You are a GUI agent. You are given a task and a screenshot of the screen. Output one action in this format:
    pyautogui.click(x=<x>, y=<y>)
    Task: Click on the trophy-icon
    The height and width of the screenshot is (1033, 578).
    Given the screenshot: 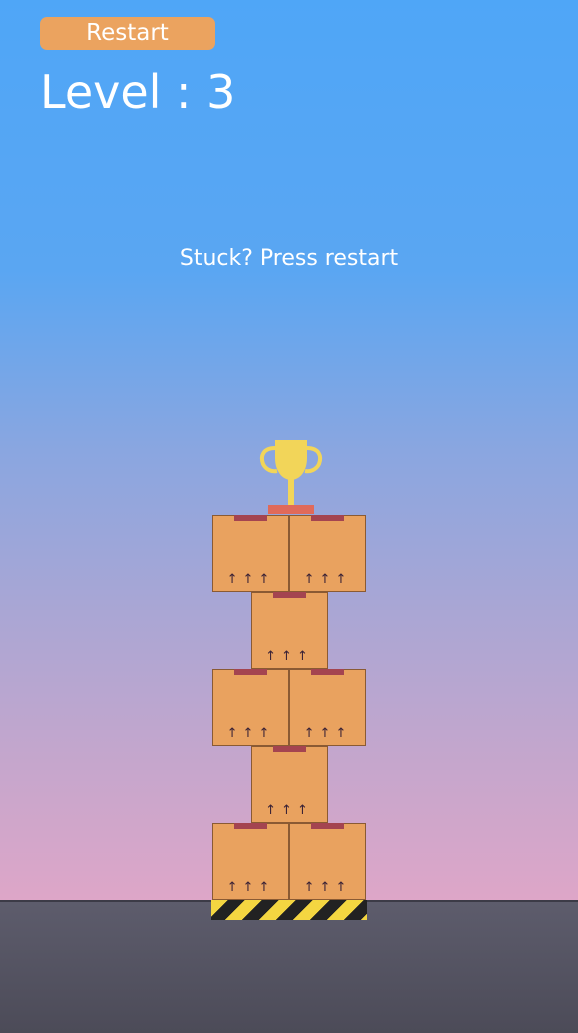 What is the action you would take?
    pyautogui.click(x=291, y=477)
    